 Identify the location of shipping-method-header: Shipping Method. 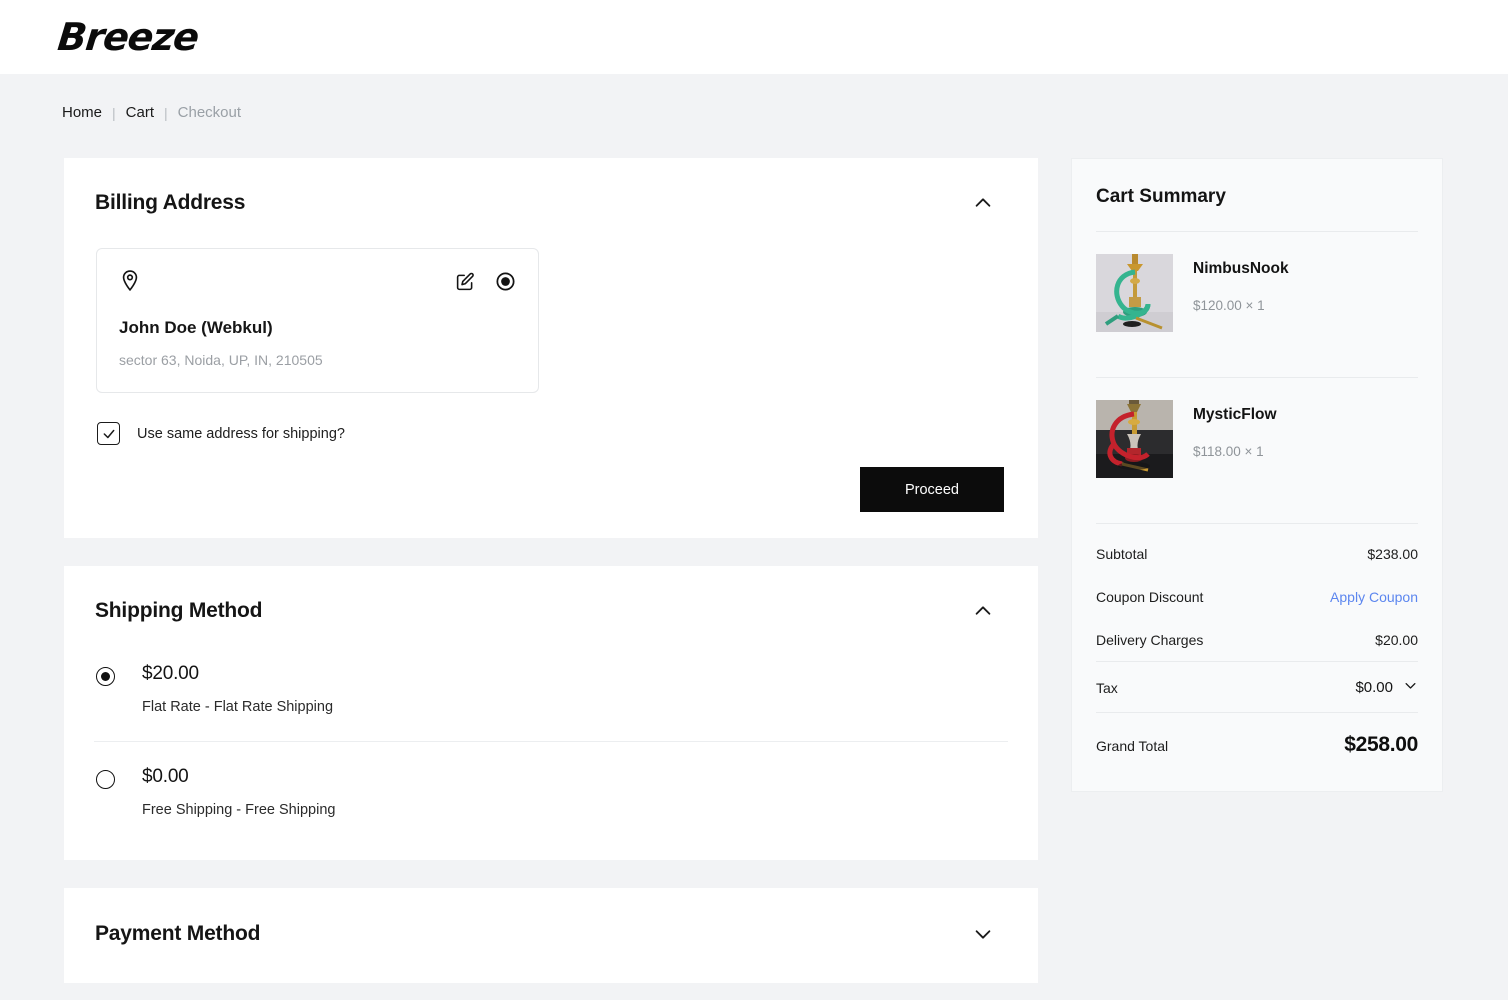
(551, 594).